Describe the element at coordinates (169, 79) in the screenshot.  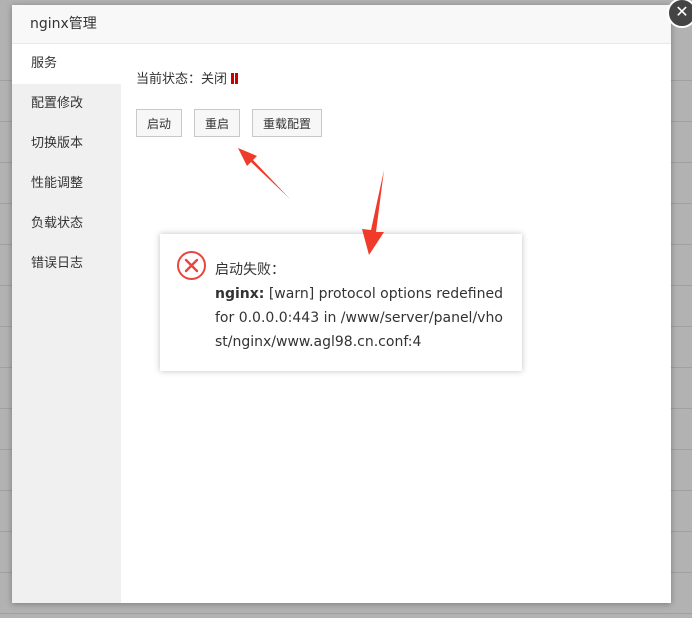
I see `status-label: 当前状态：` at that location.